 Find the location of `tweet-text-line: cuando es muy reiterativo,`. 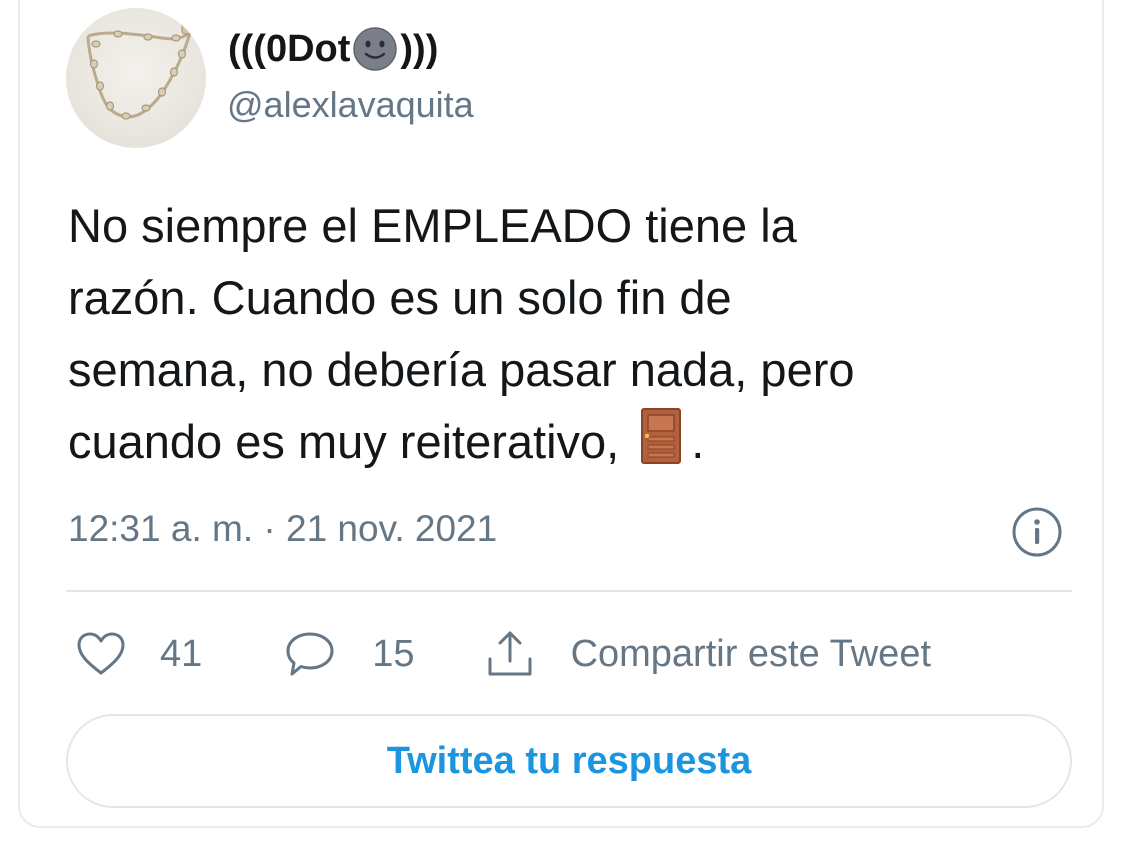

tweet-text-line: cuando es muy reiterativo, is located at coordinates (344, 441).